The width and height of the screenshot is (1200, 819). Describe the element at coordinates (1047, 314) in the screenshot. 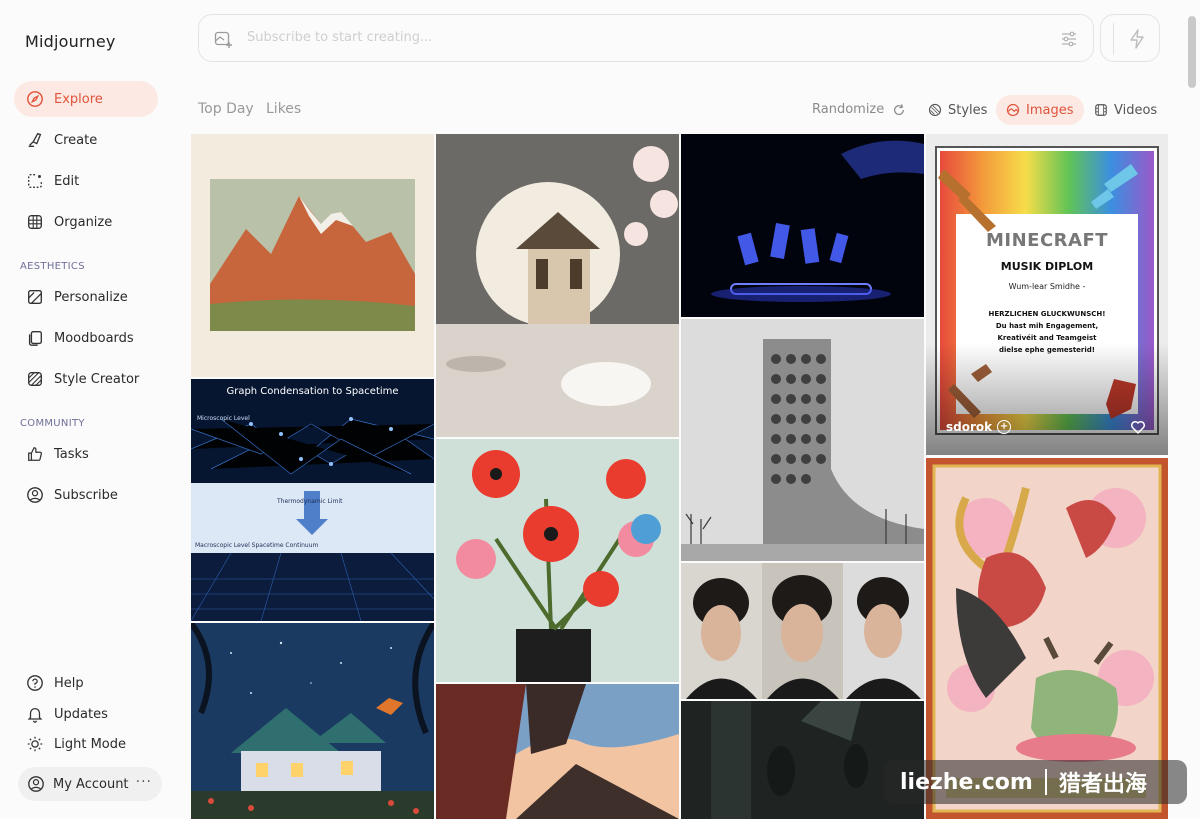

I see `diploma-congrats: HERZLICHEN GLUCKWUNSCH!` at that location.